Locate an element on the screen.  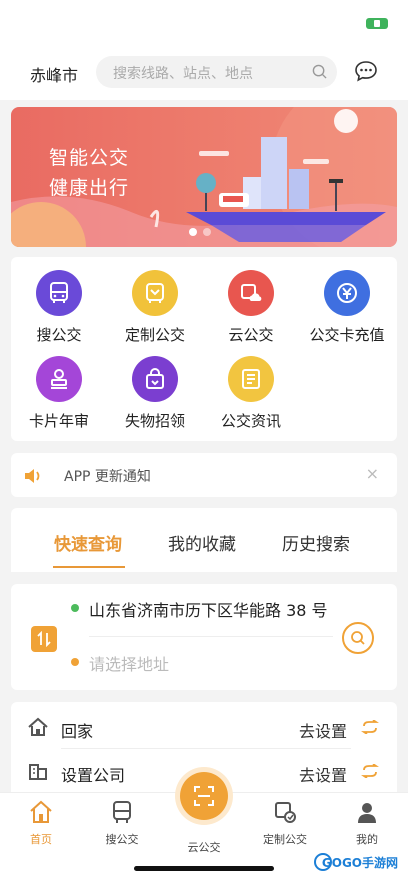
city-selector: 赤峰市 is located at coordinates (54, 74).